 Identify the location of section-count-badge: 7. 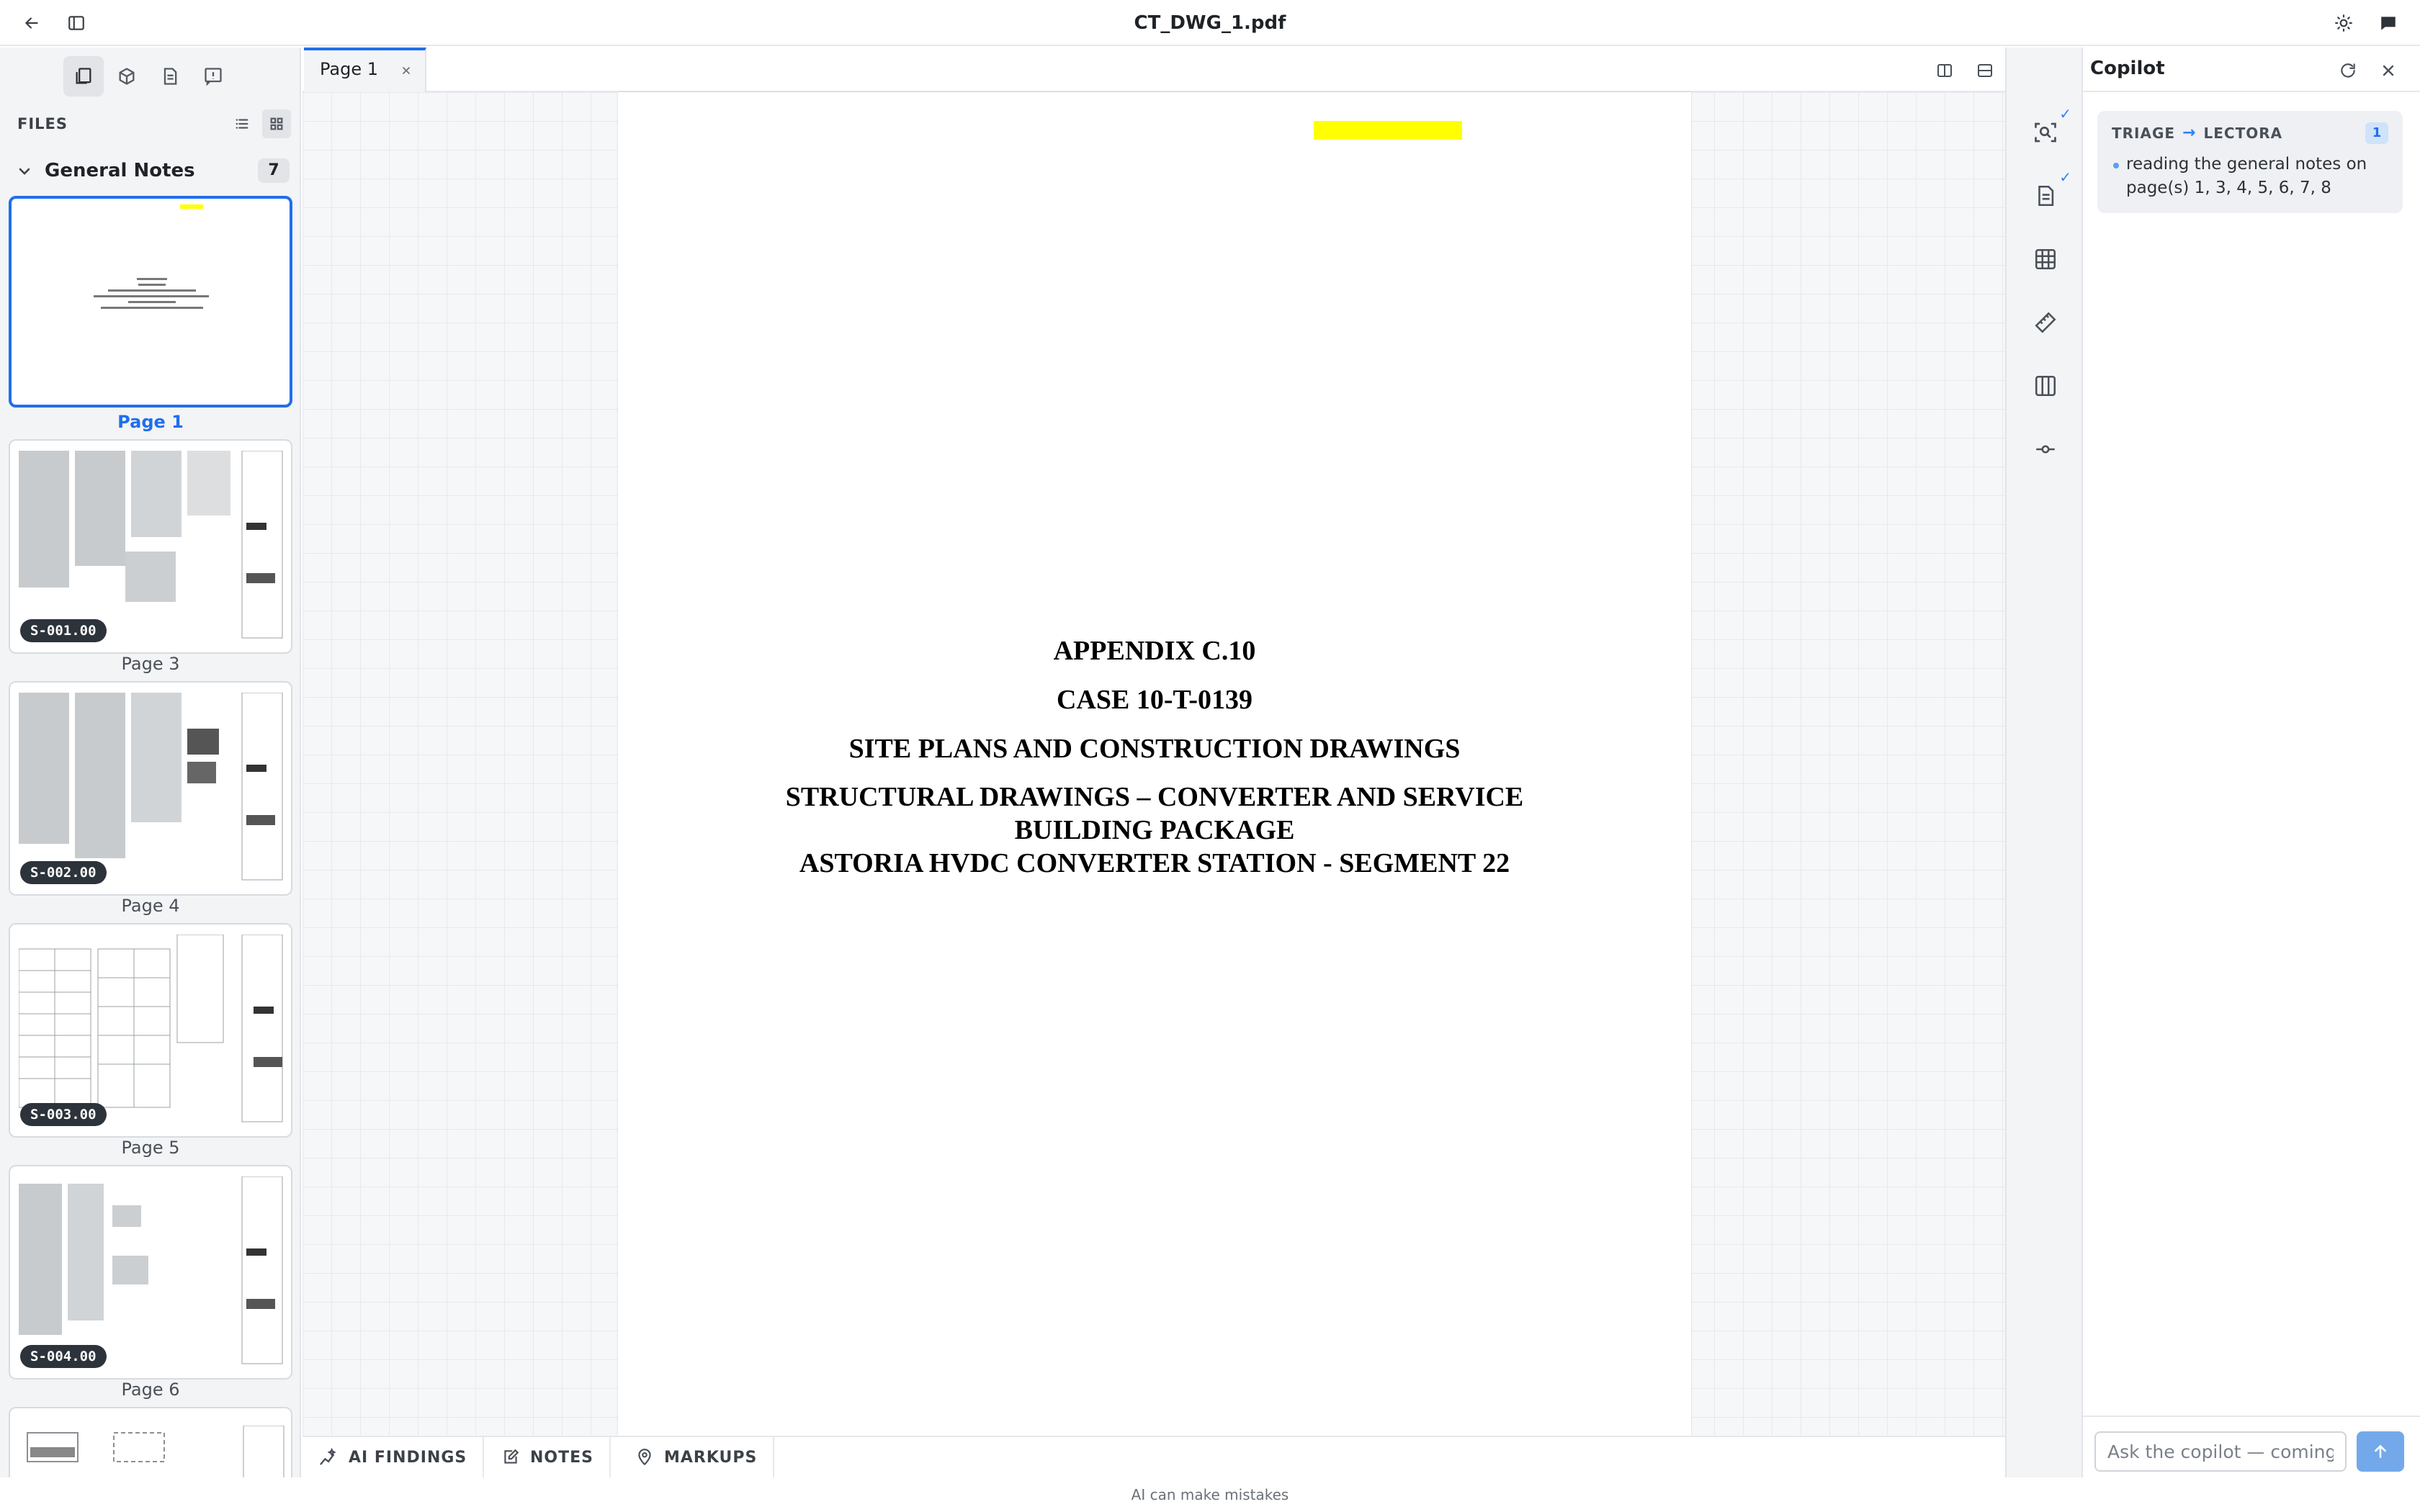
(274, 170).